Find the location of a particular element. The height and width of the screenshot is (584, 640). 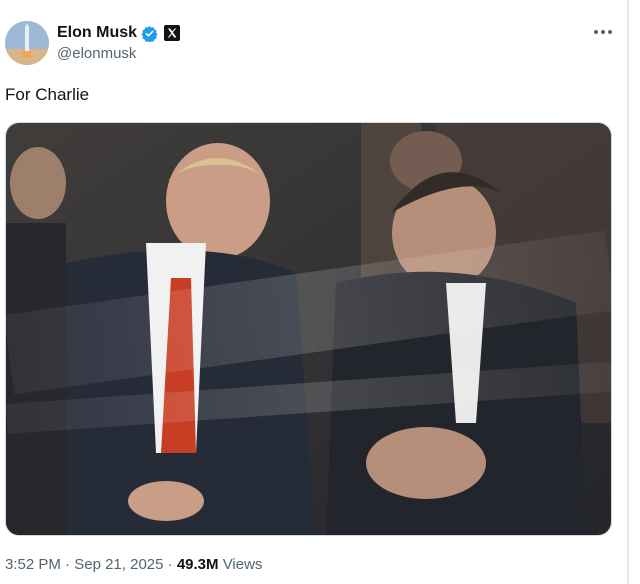

more-options-icon is located at coordinates (603, 32).